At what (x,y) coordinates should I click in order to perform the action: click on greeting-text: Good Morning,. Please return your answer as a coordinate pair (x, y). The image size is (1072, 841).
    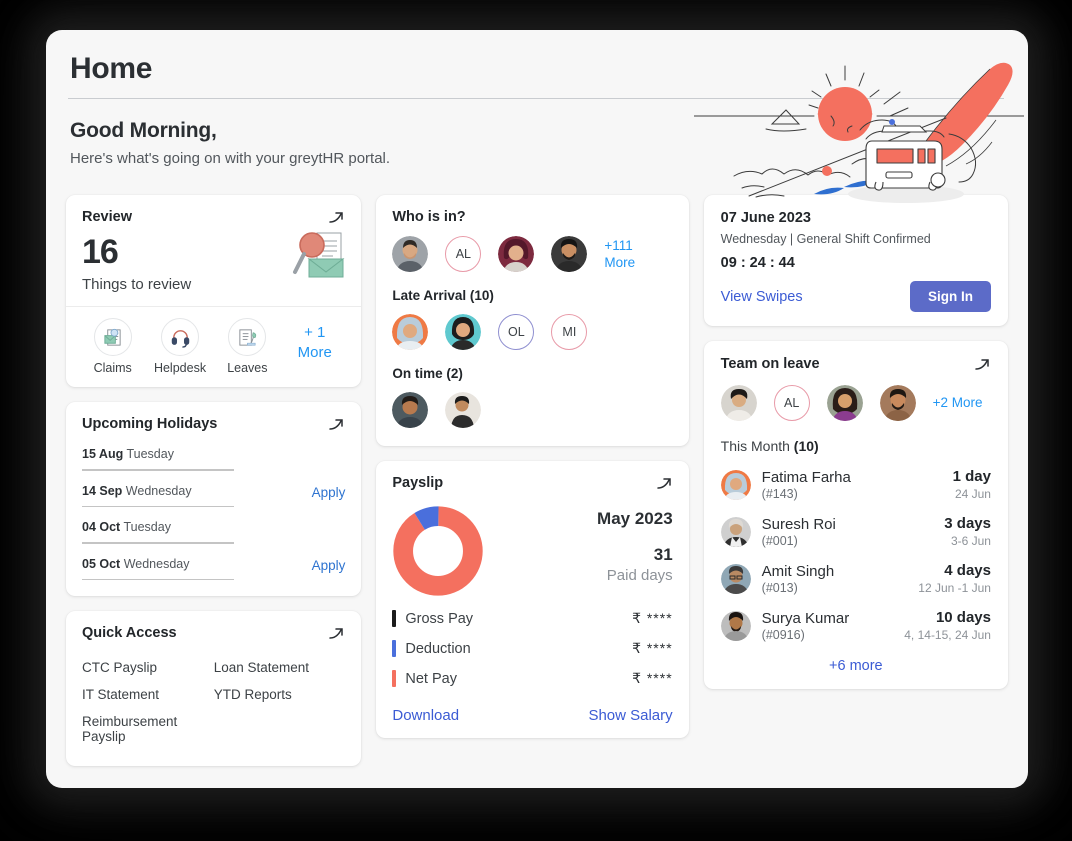
    Looking at the image, I should click on (143, 130).